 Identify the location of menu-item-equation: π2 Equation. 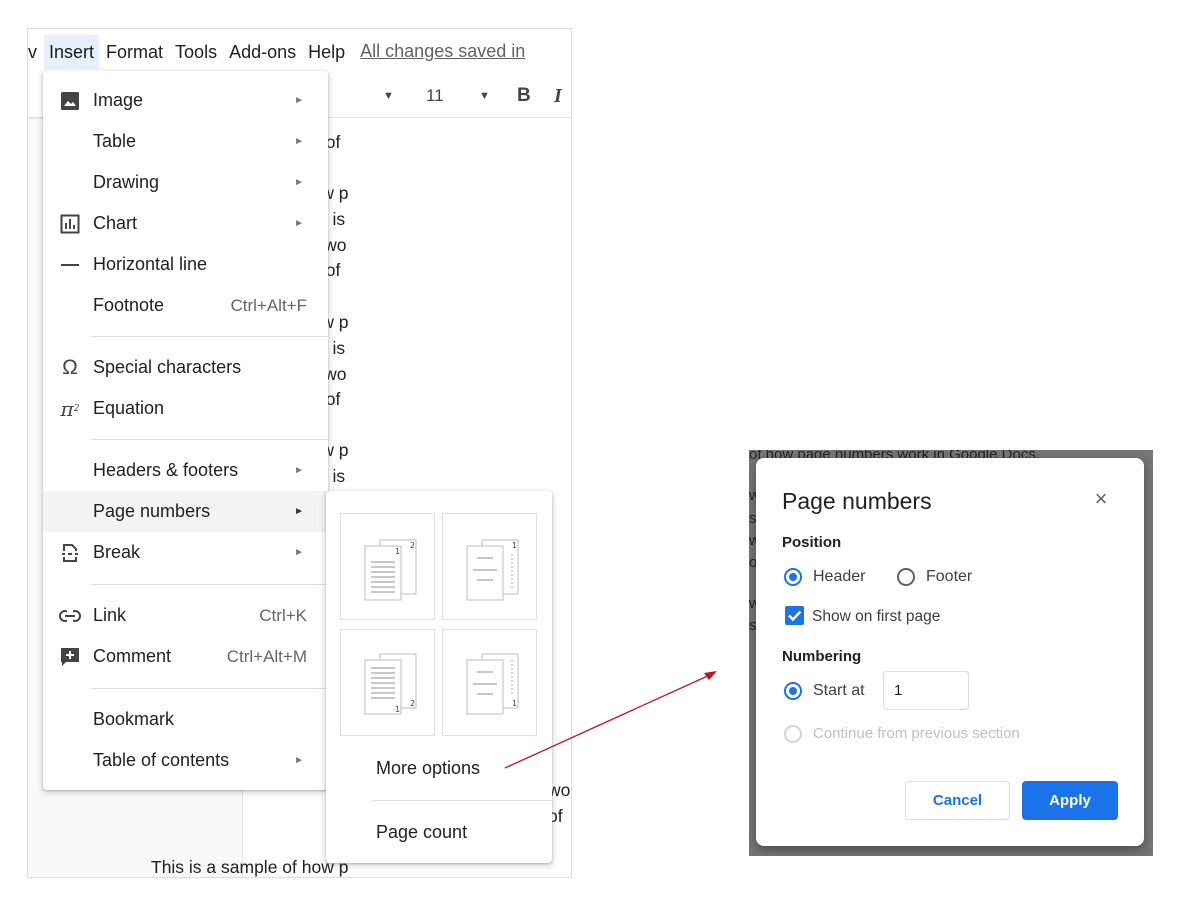
(185, 408).